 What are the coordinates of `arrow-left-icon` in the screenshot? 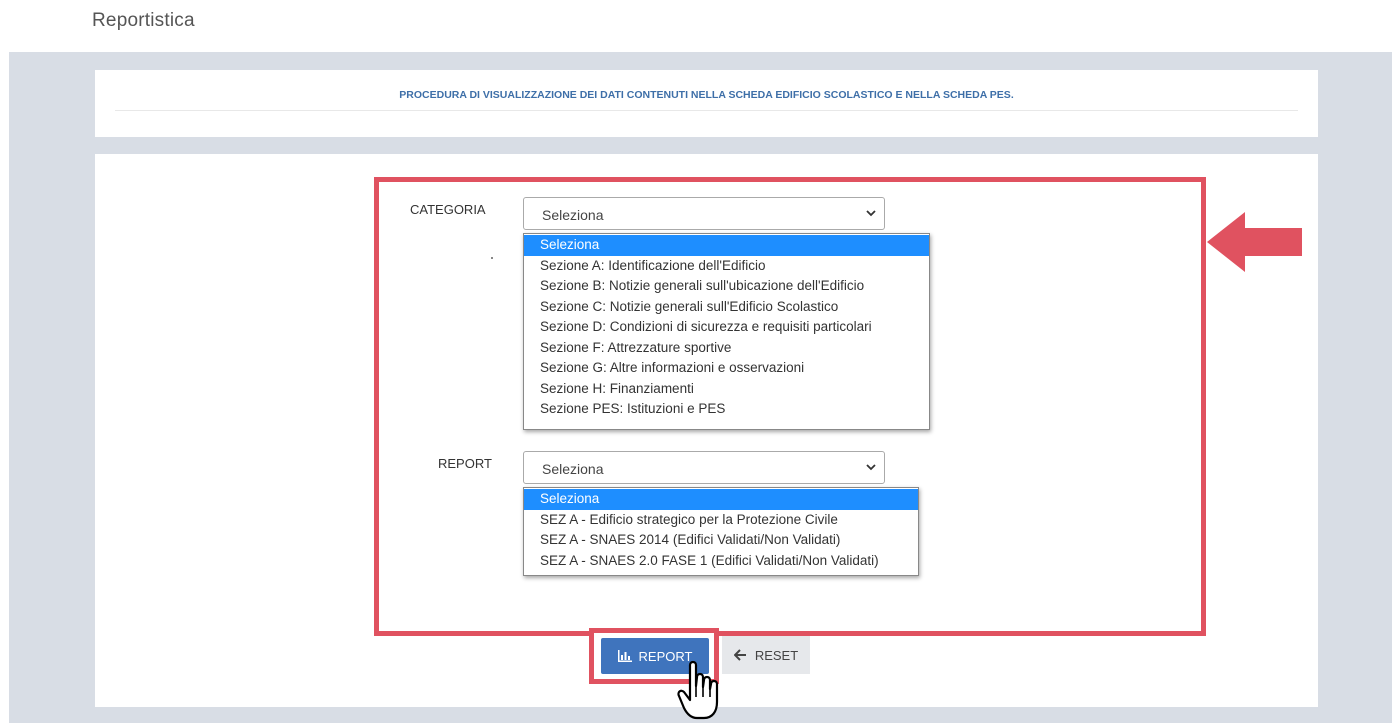 It's located at (739, 655).